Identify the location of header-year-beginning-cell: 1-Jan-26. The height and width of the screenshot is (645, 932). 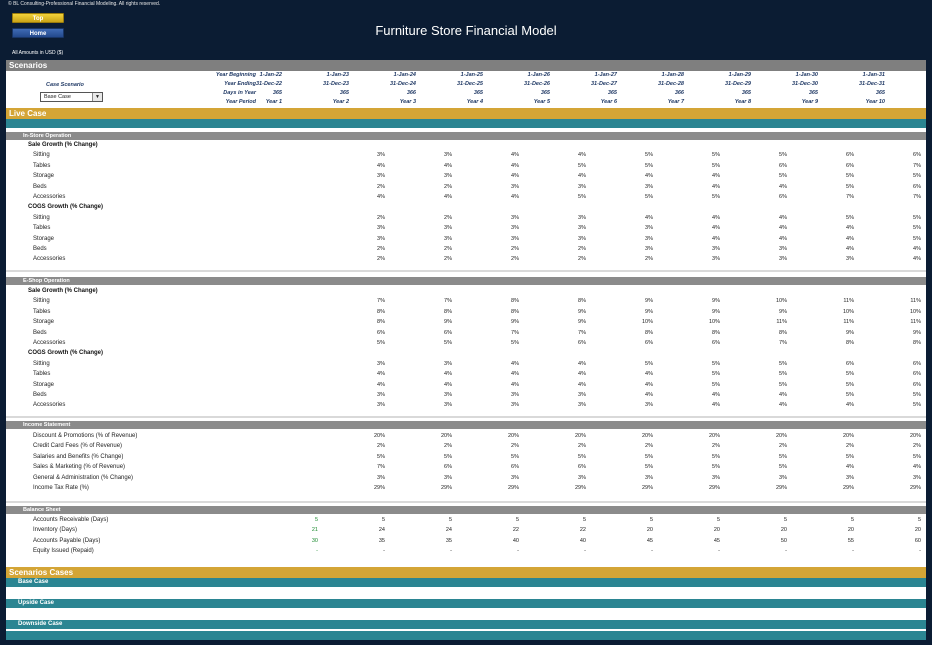
(538, 75).